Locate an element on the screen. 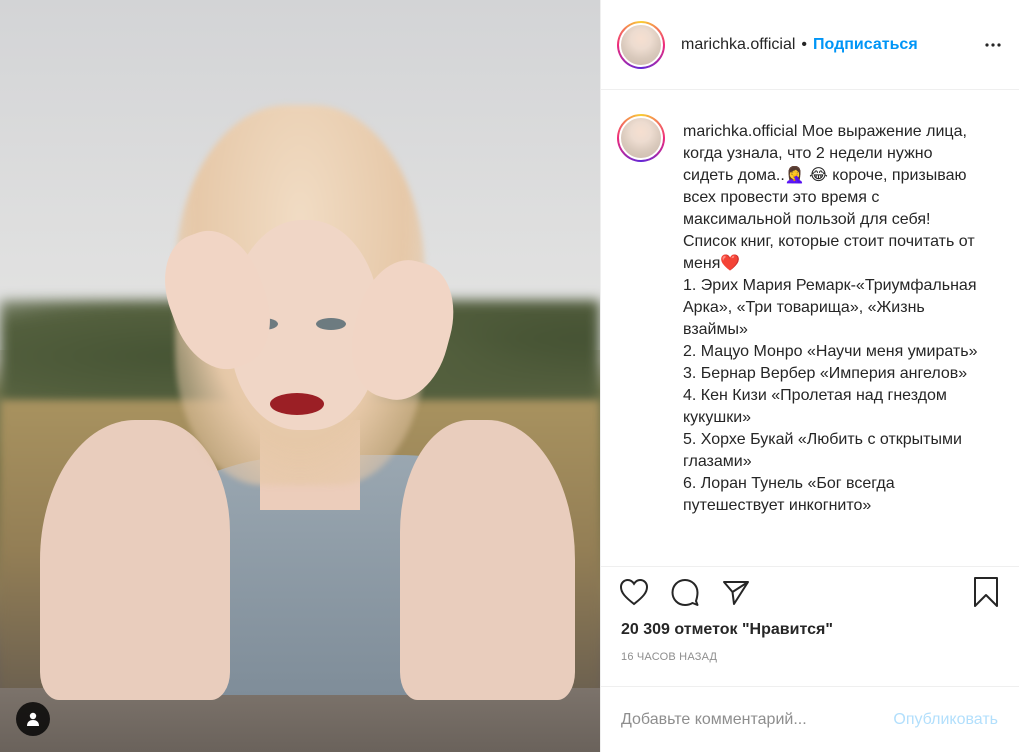  caption-avatar-image is located at coordinates (641, 138).